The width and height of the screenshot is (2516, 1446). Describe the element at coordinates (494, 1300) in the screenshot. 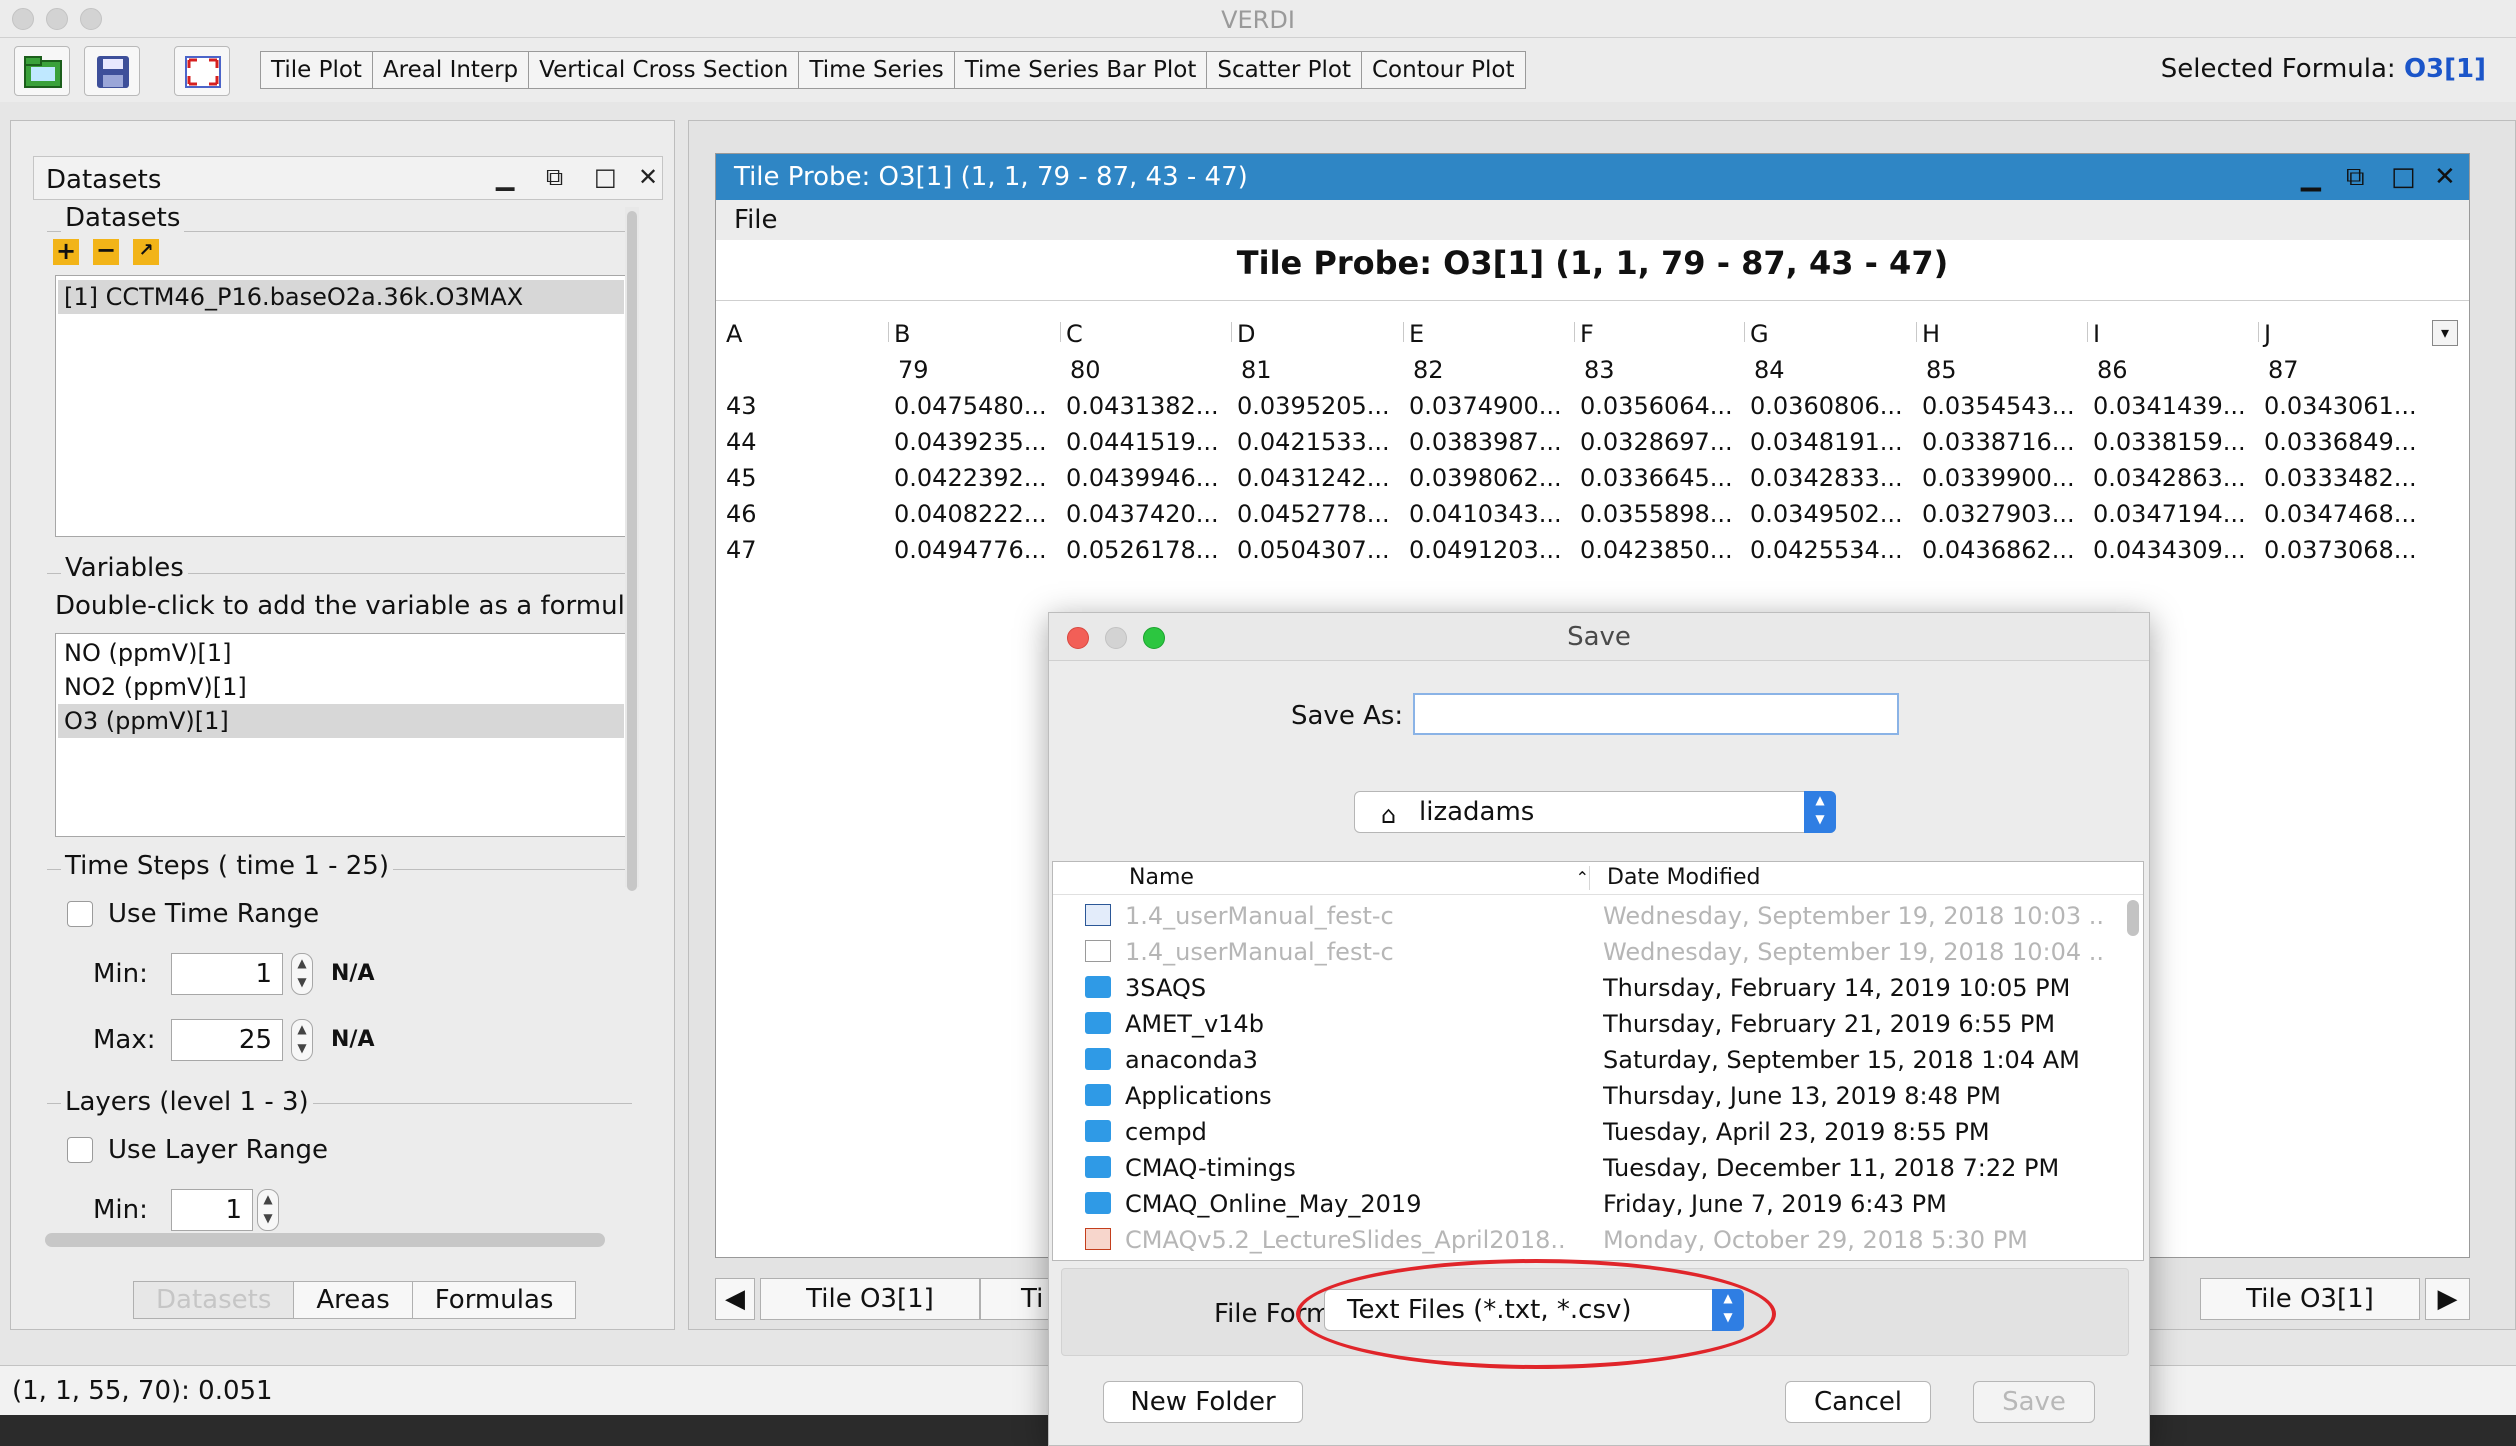

I see `tab-formulas: Formulas` at that location.